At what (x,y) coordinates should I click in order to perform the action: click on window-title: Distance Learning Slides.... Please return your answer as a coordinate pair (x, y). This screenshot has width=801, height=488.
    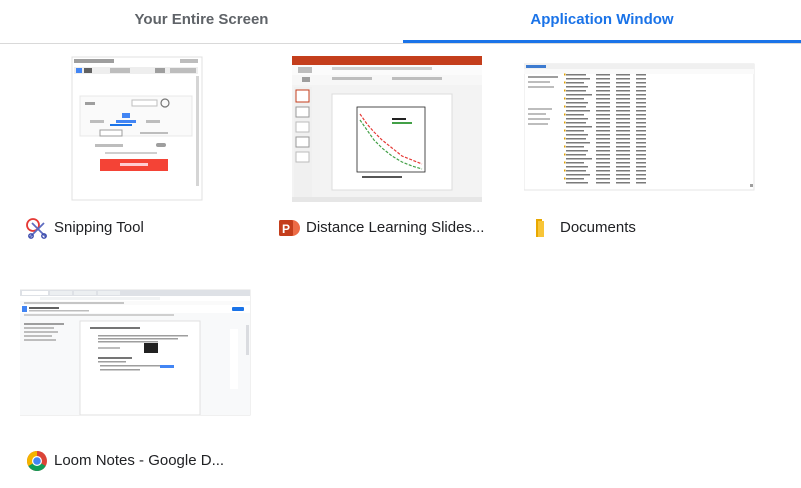
    Looking at the image, I should click on (395, 227).